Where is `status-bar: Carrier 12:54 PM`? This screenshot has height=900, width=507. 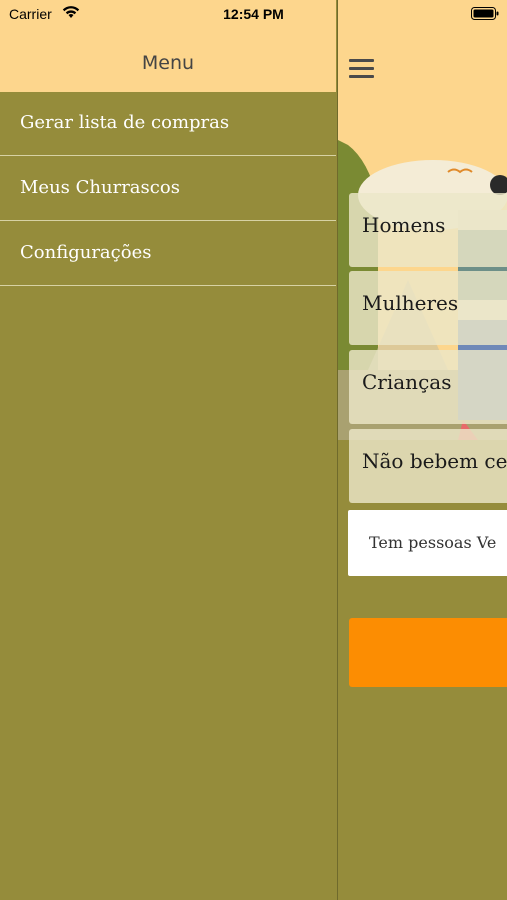 status-bar: Carrier 12:54 PM is located at coordinates (253, 14).